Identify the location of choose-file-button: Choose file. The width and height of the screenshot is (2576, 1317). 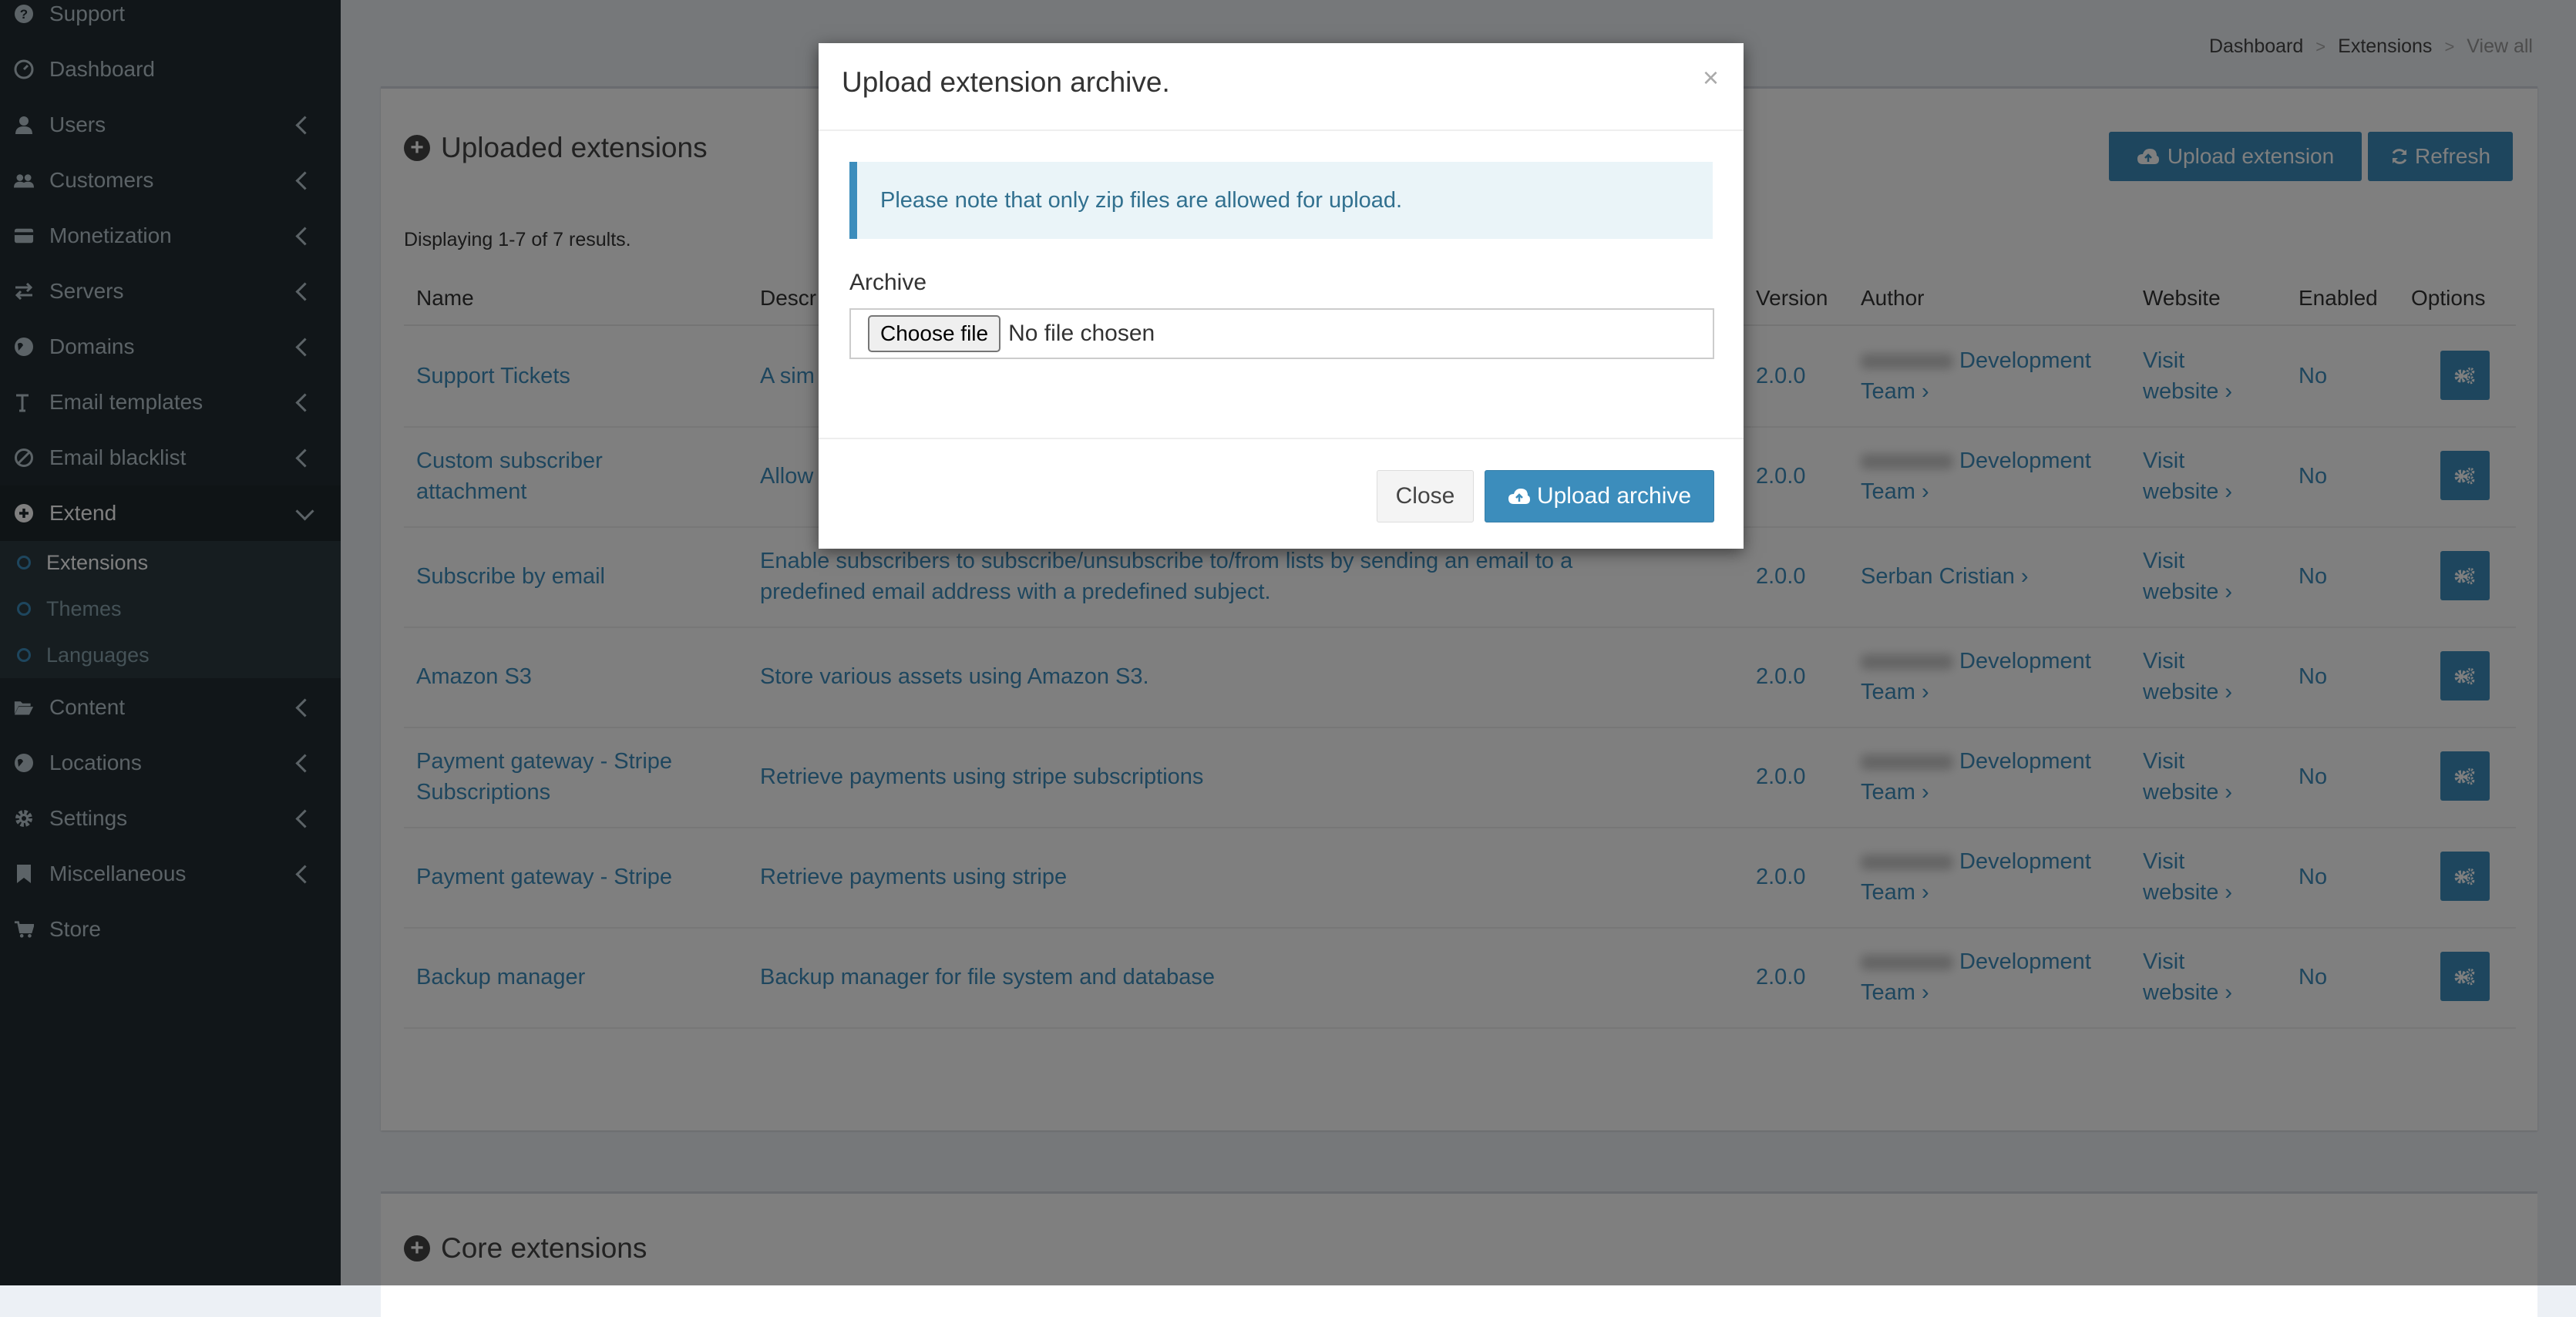
(934, 333).